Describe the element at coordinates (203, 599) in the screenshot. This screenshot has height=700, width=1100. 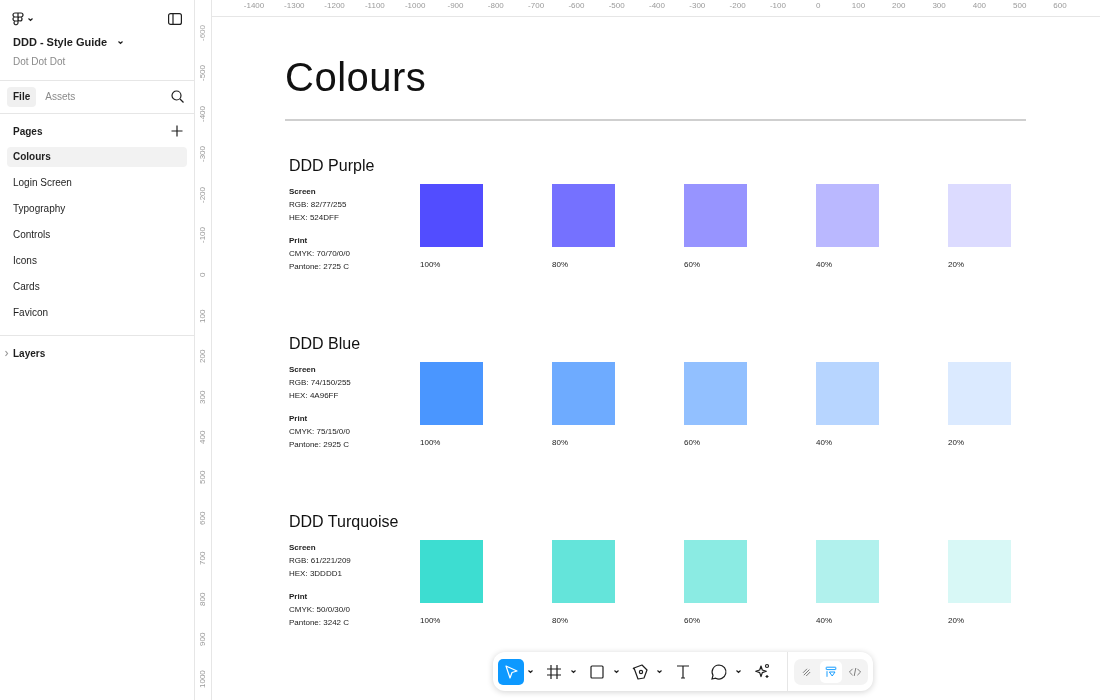
I see `ruler-label: 800` at that location.